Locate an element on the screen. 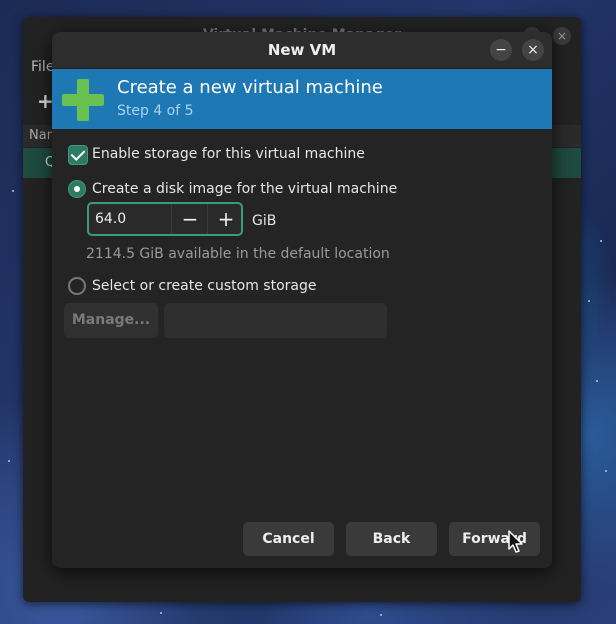  dialog-title: New VM is located at coordinates (302, 50).